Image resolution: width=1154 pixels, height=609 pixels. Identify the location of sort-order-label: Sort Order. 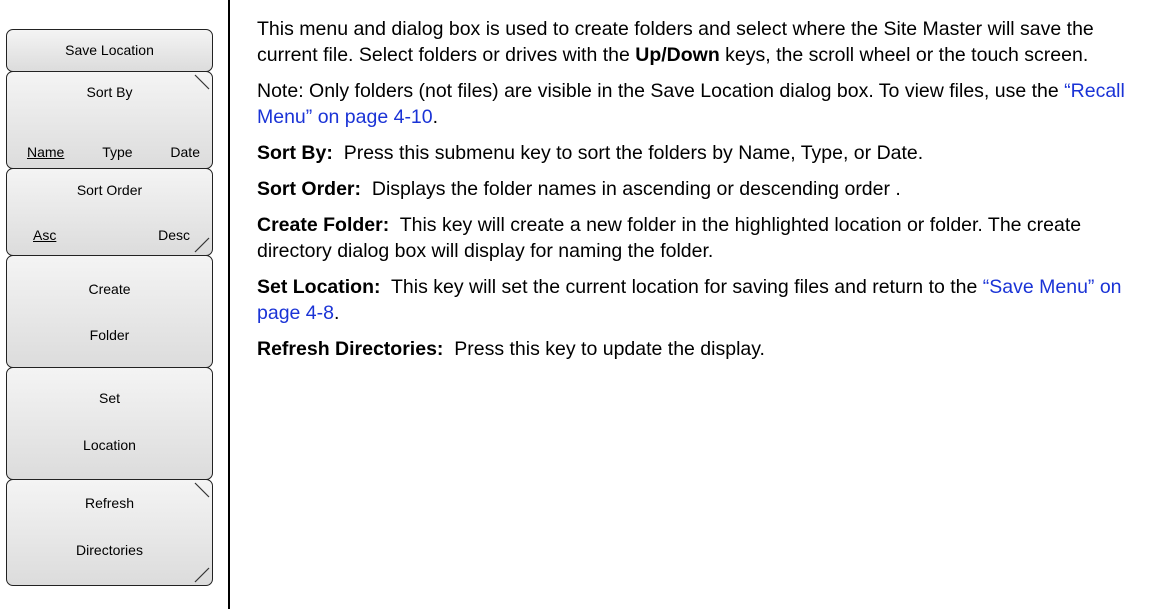
(109, 190).